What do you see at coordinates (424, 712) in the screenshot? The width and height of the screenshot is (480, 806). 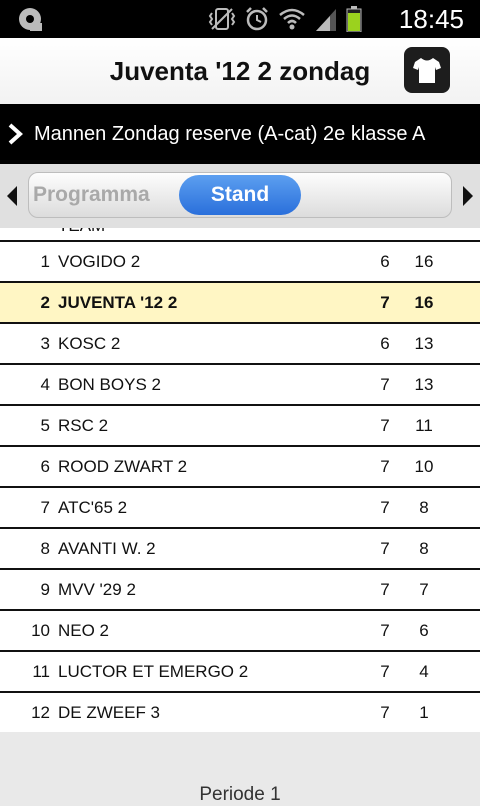 I see `points-cell: 1` at bounding box center [424, 712].